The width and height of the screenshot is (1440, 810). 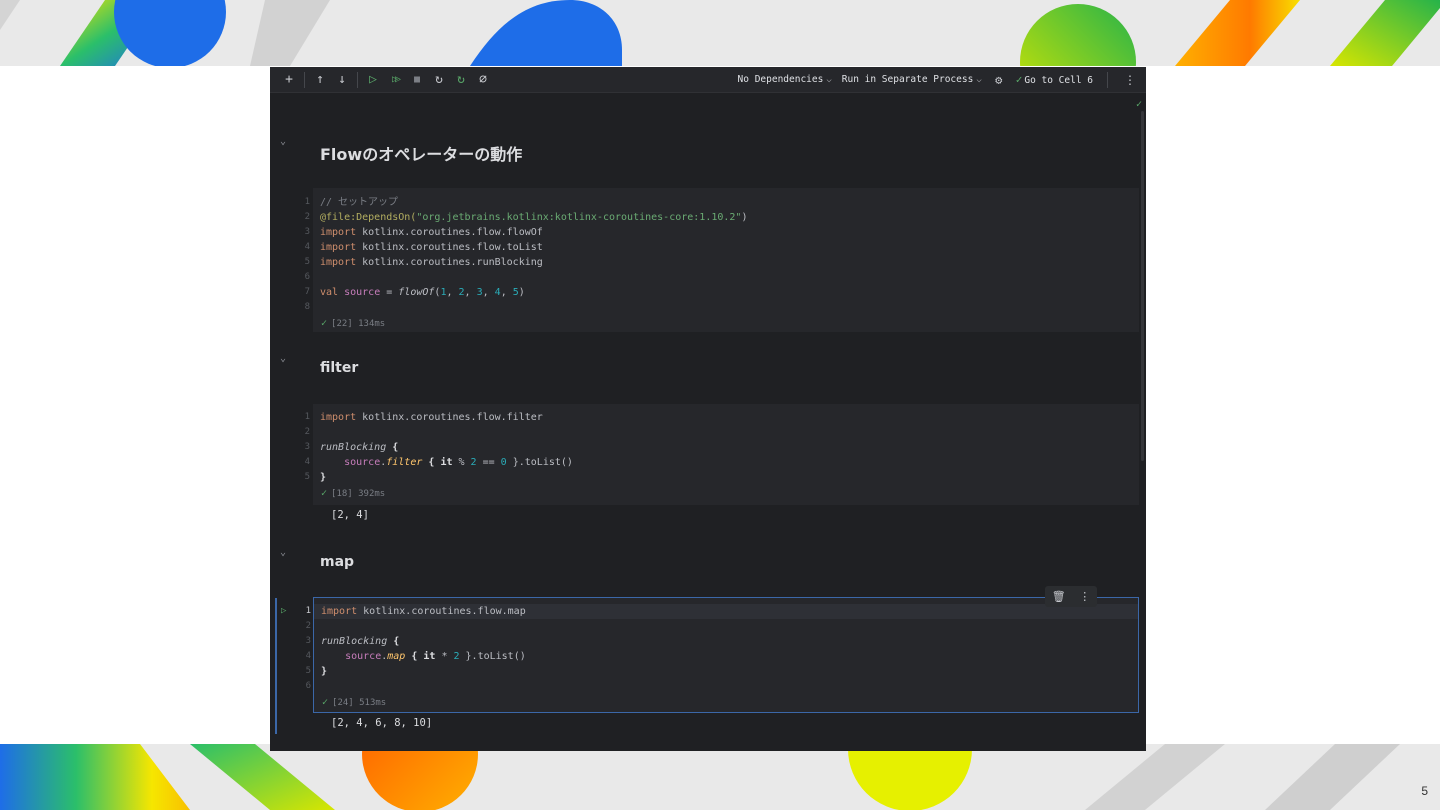 I want to click on code-import: kotlinx.coroutines.flow.flowOf, so click(x=452, y=232).